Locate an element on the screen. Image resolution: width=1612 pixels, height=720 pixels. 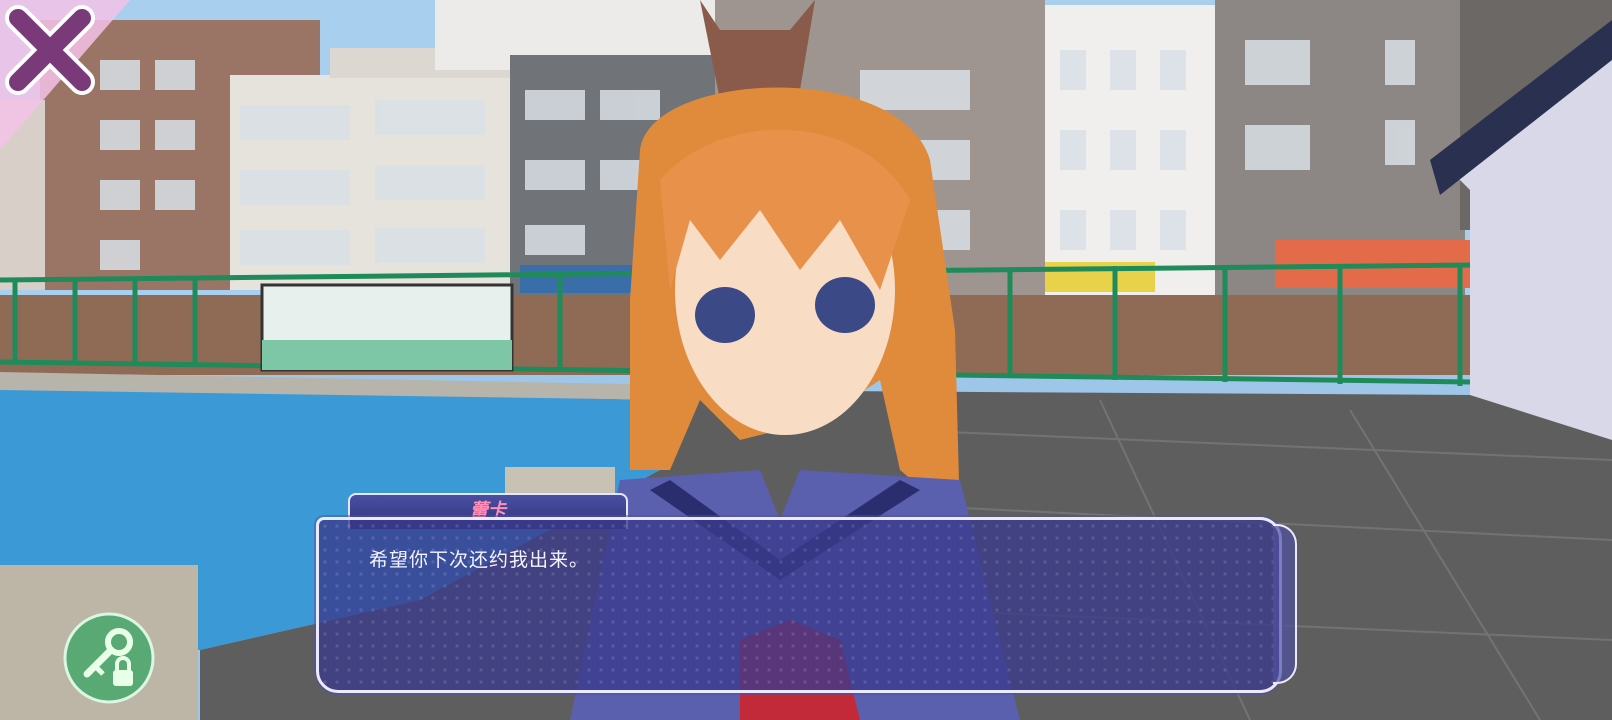
close-x-icon is located at coordinates (50, 50).